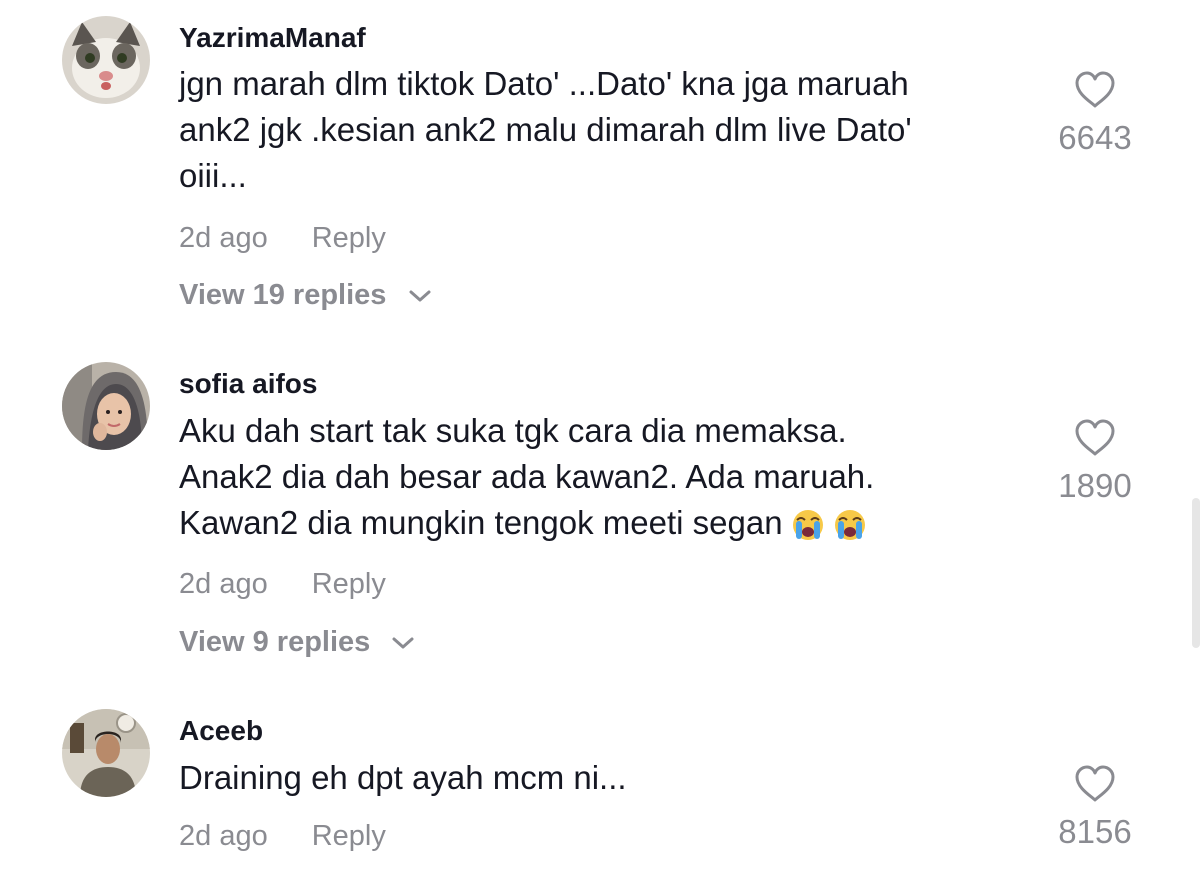  What do you see at coordinates (272, 38) in the screenshot?
I see `username: YazrimaManaf` at bounding box center [272, 38].